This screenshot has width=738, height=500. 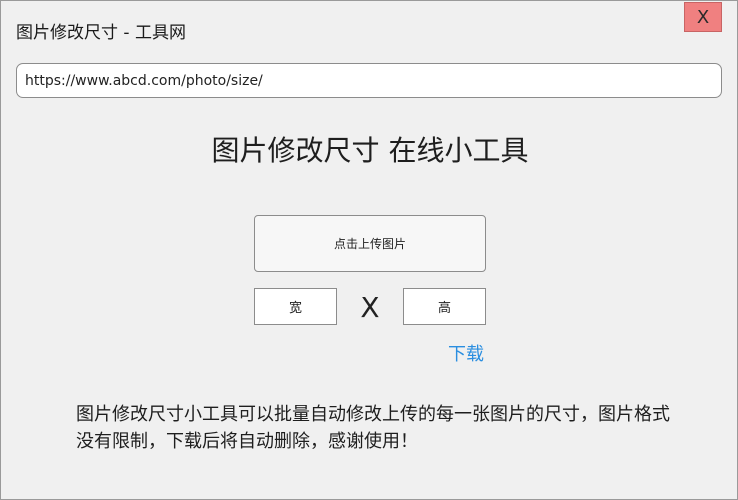 What do you see at coordinates (370, 243) in the screenshot?
I see `upload-image-button: 点击上传图片` at bounding box center [370, 243].